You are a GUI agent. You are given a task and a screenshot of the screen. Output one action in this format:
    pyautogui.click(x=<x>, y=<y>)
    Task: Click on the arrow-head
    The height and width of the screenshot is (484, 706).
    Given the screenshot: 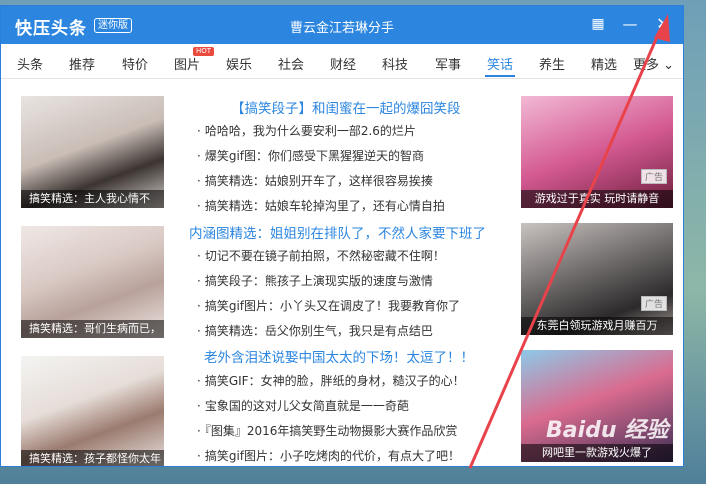 What is the action you would take?
    pyautogui.click(x=662, y=28)
    